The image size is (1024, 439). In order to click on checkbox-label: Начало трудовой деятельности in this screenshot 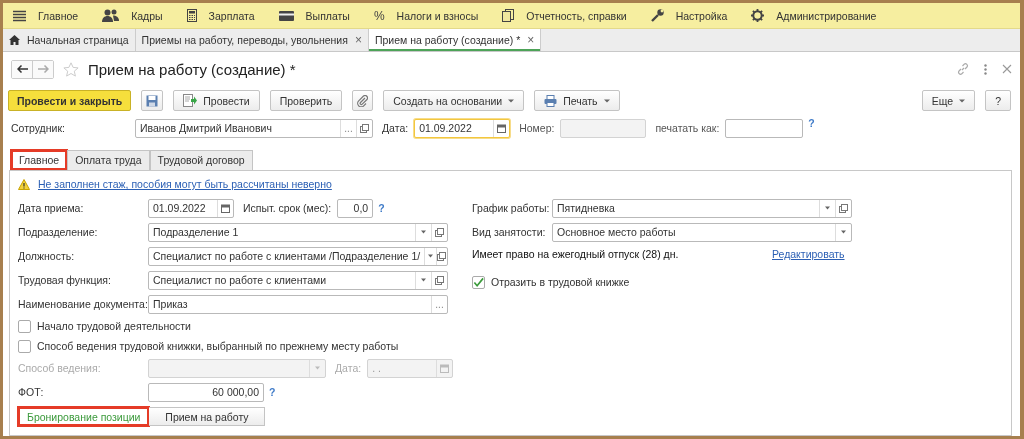, I will do `click(114, 326)`.